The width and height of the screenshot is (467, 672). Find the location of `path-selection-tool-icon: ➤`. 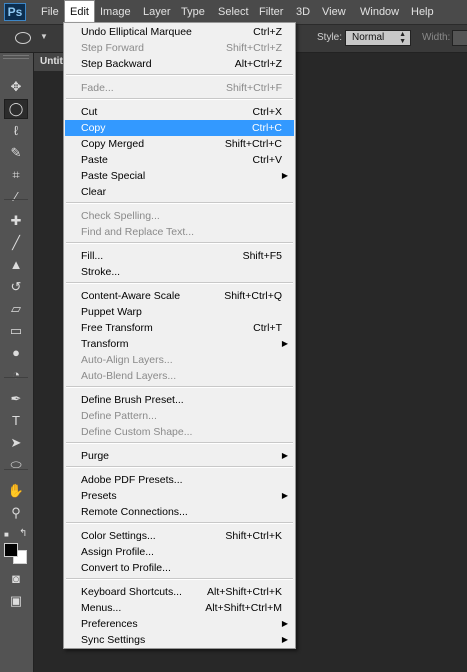

path-selection-tool-icon: ➤ is located at coordinates (16, 443).